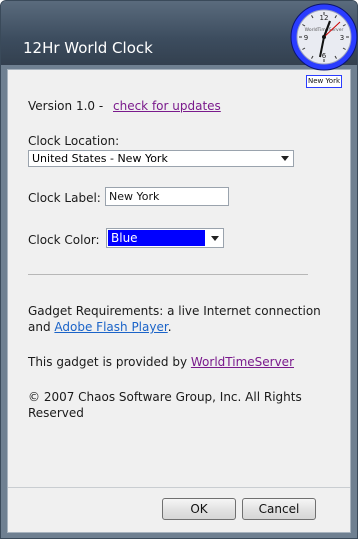 This screenshot has height=539, width=360. I want to click on check-updates-link: check for updates, so click(167, 106).